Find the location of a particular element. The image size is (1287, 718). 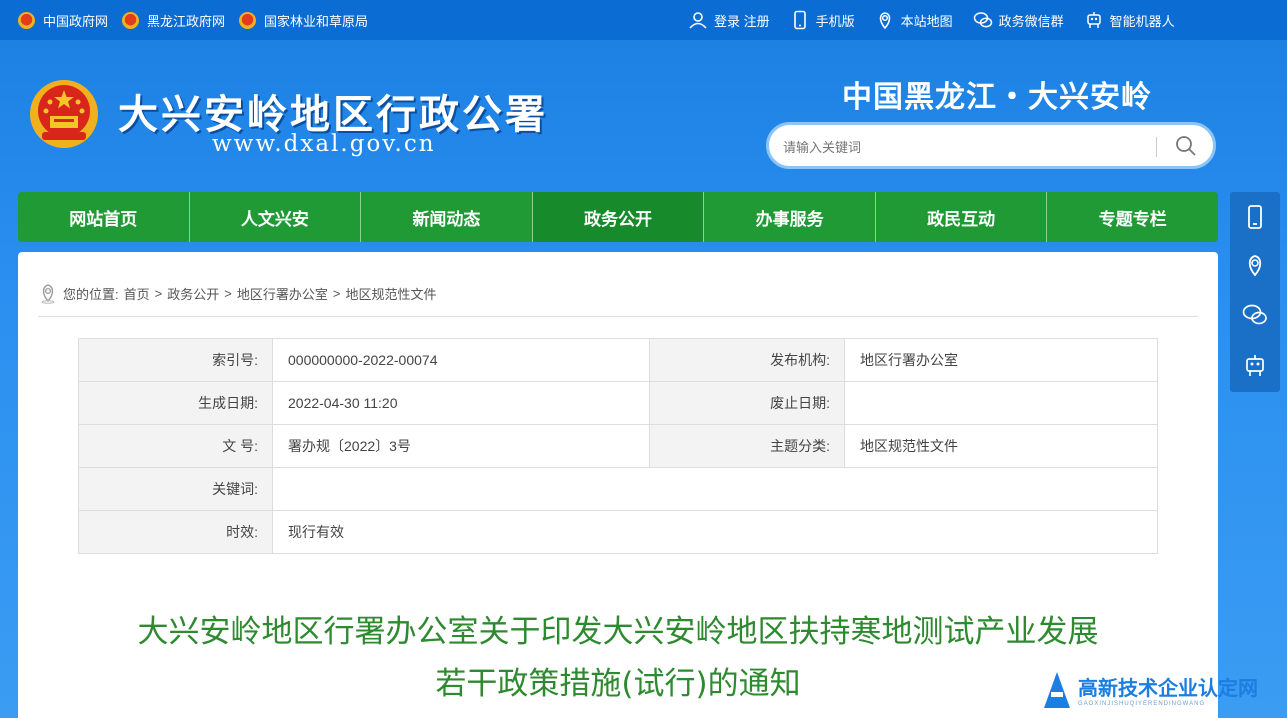

meta-label: 文 号: is located at coordinates (175, 446).